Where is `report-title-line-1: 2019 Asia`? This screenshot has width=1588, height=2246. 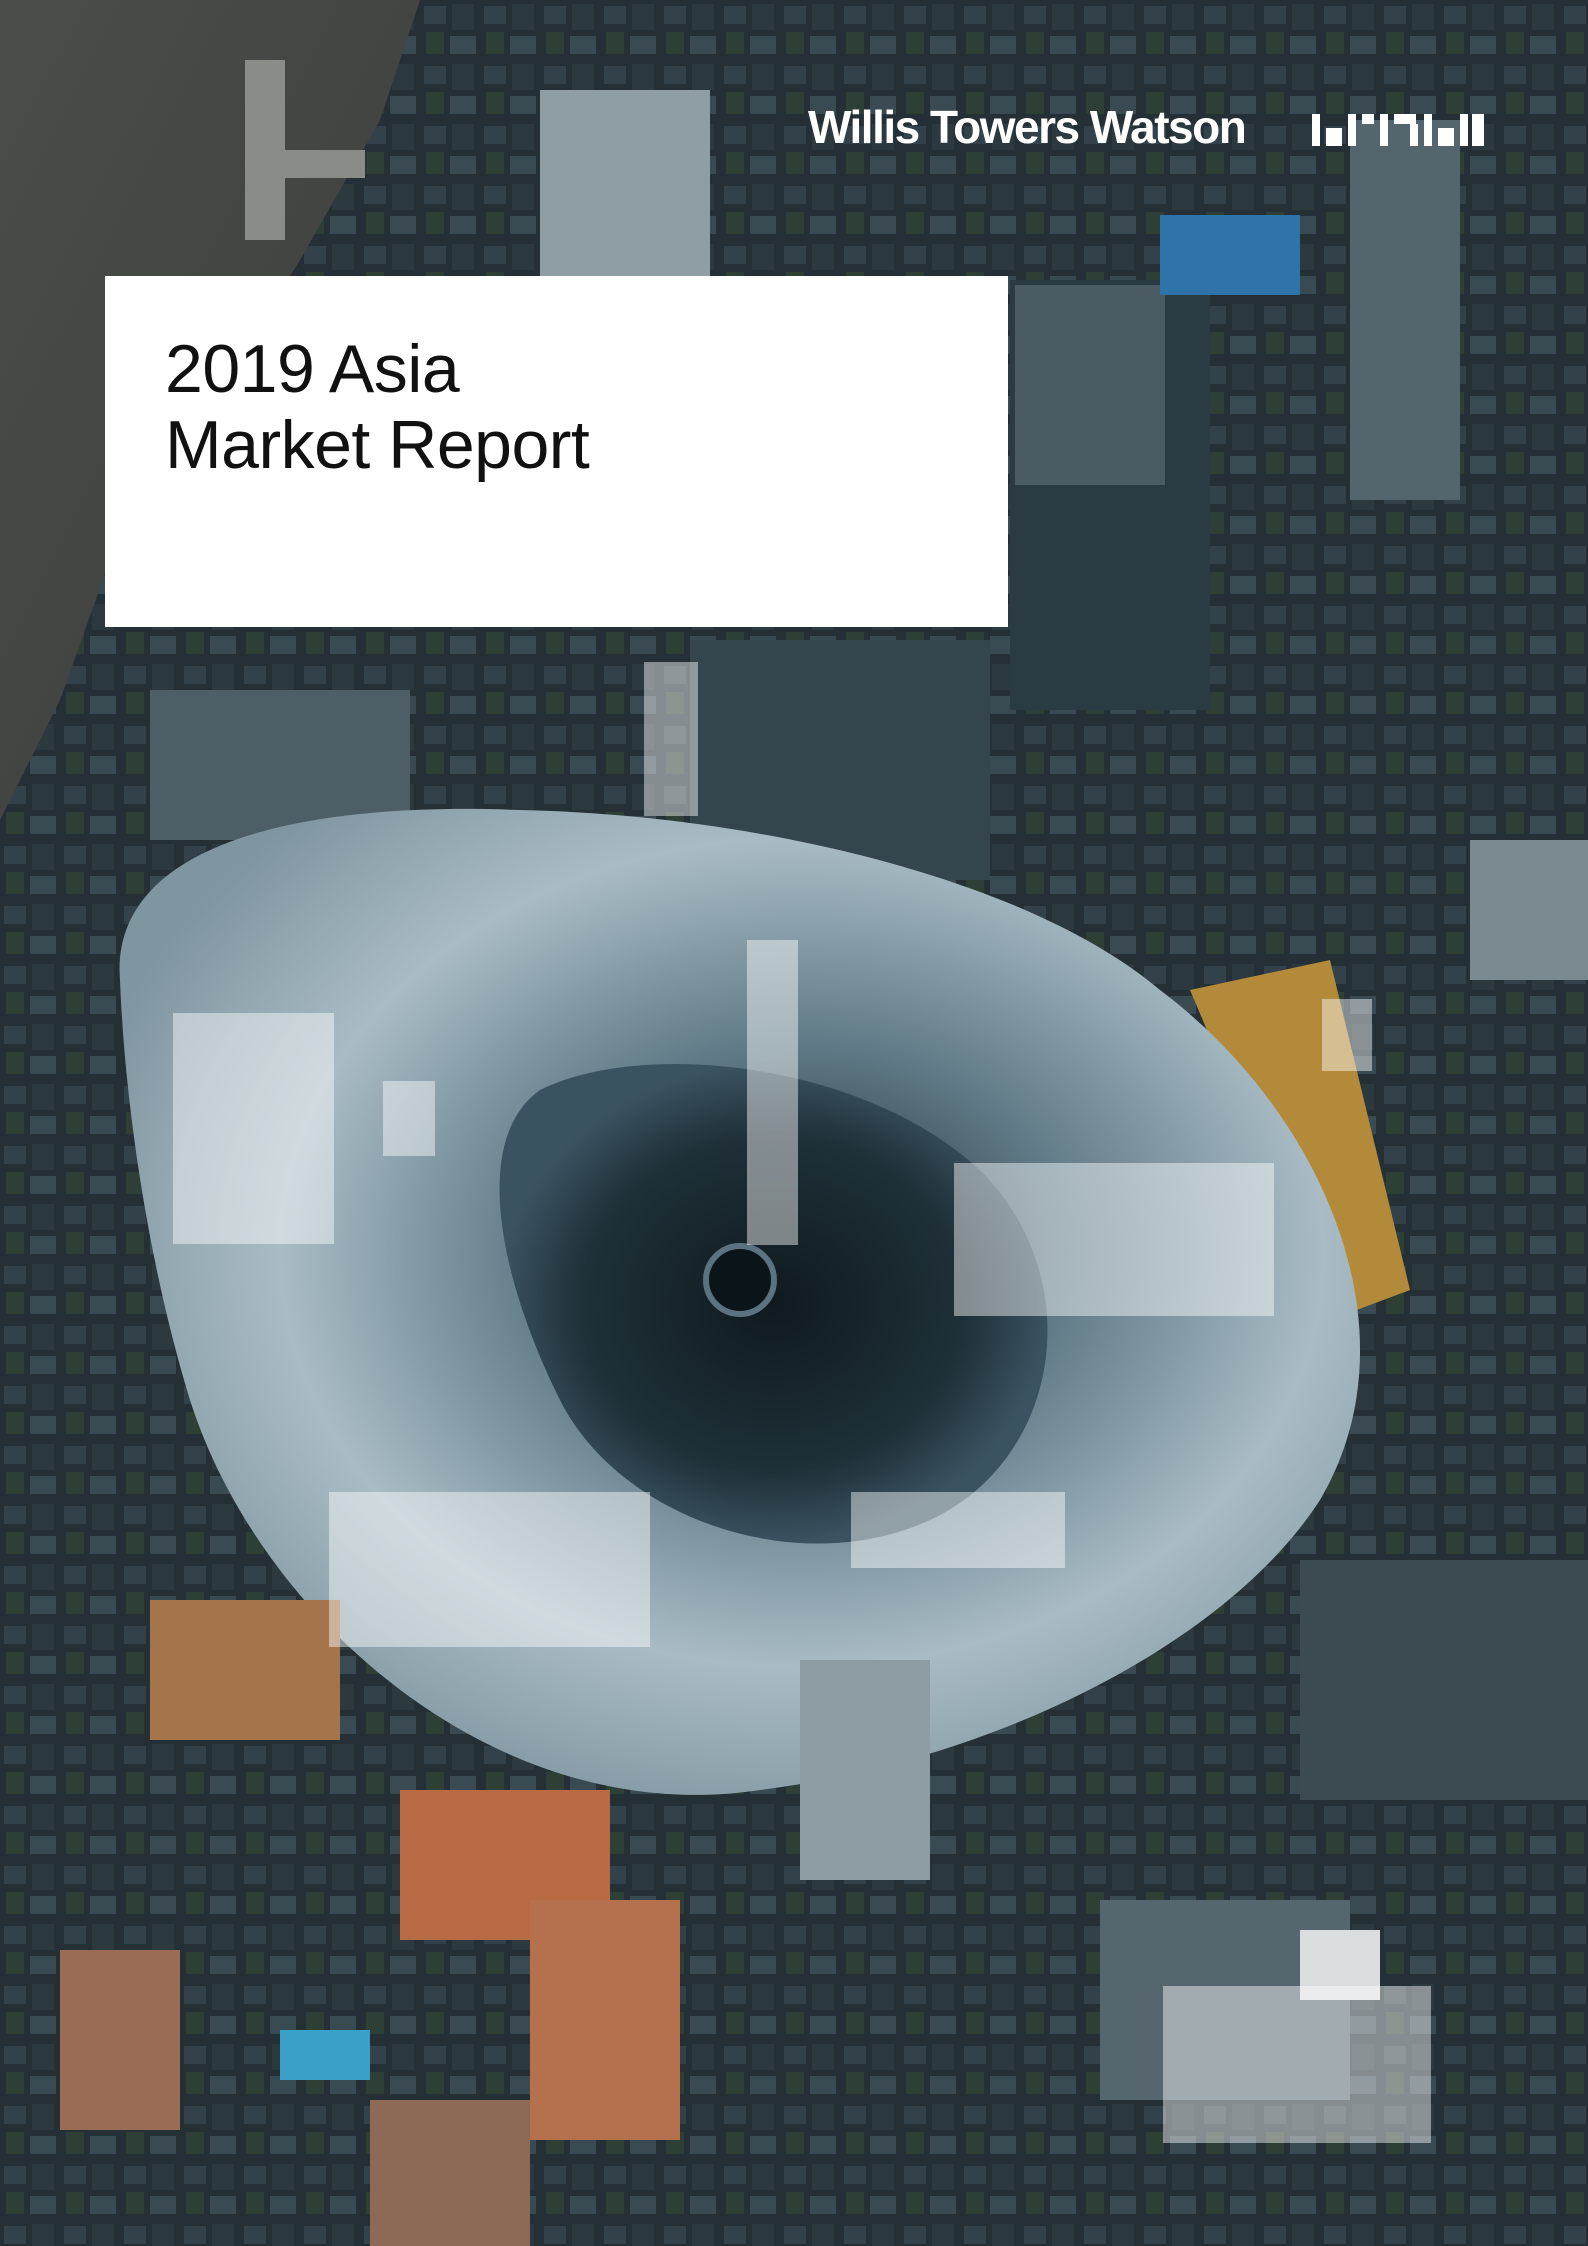
report-title-line-1: 2019 Asia is located at coordinates (312, 369).